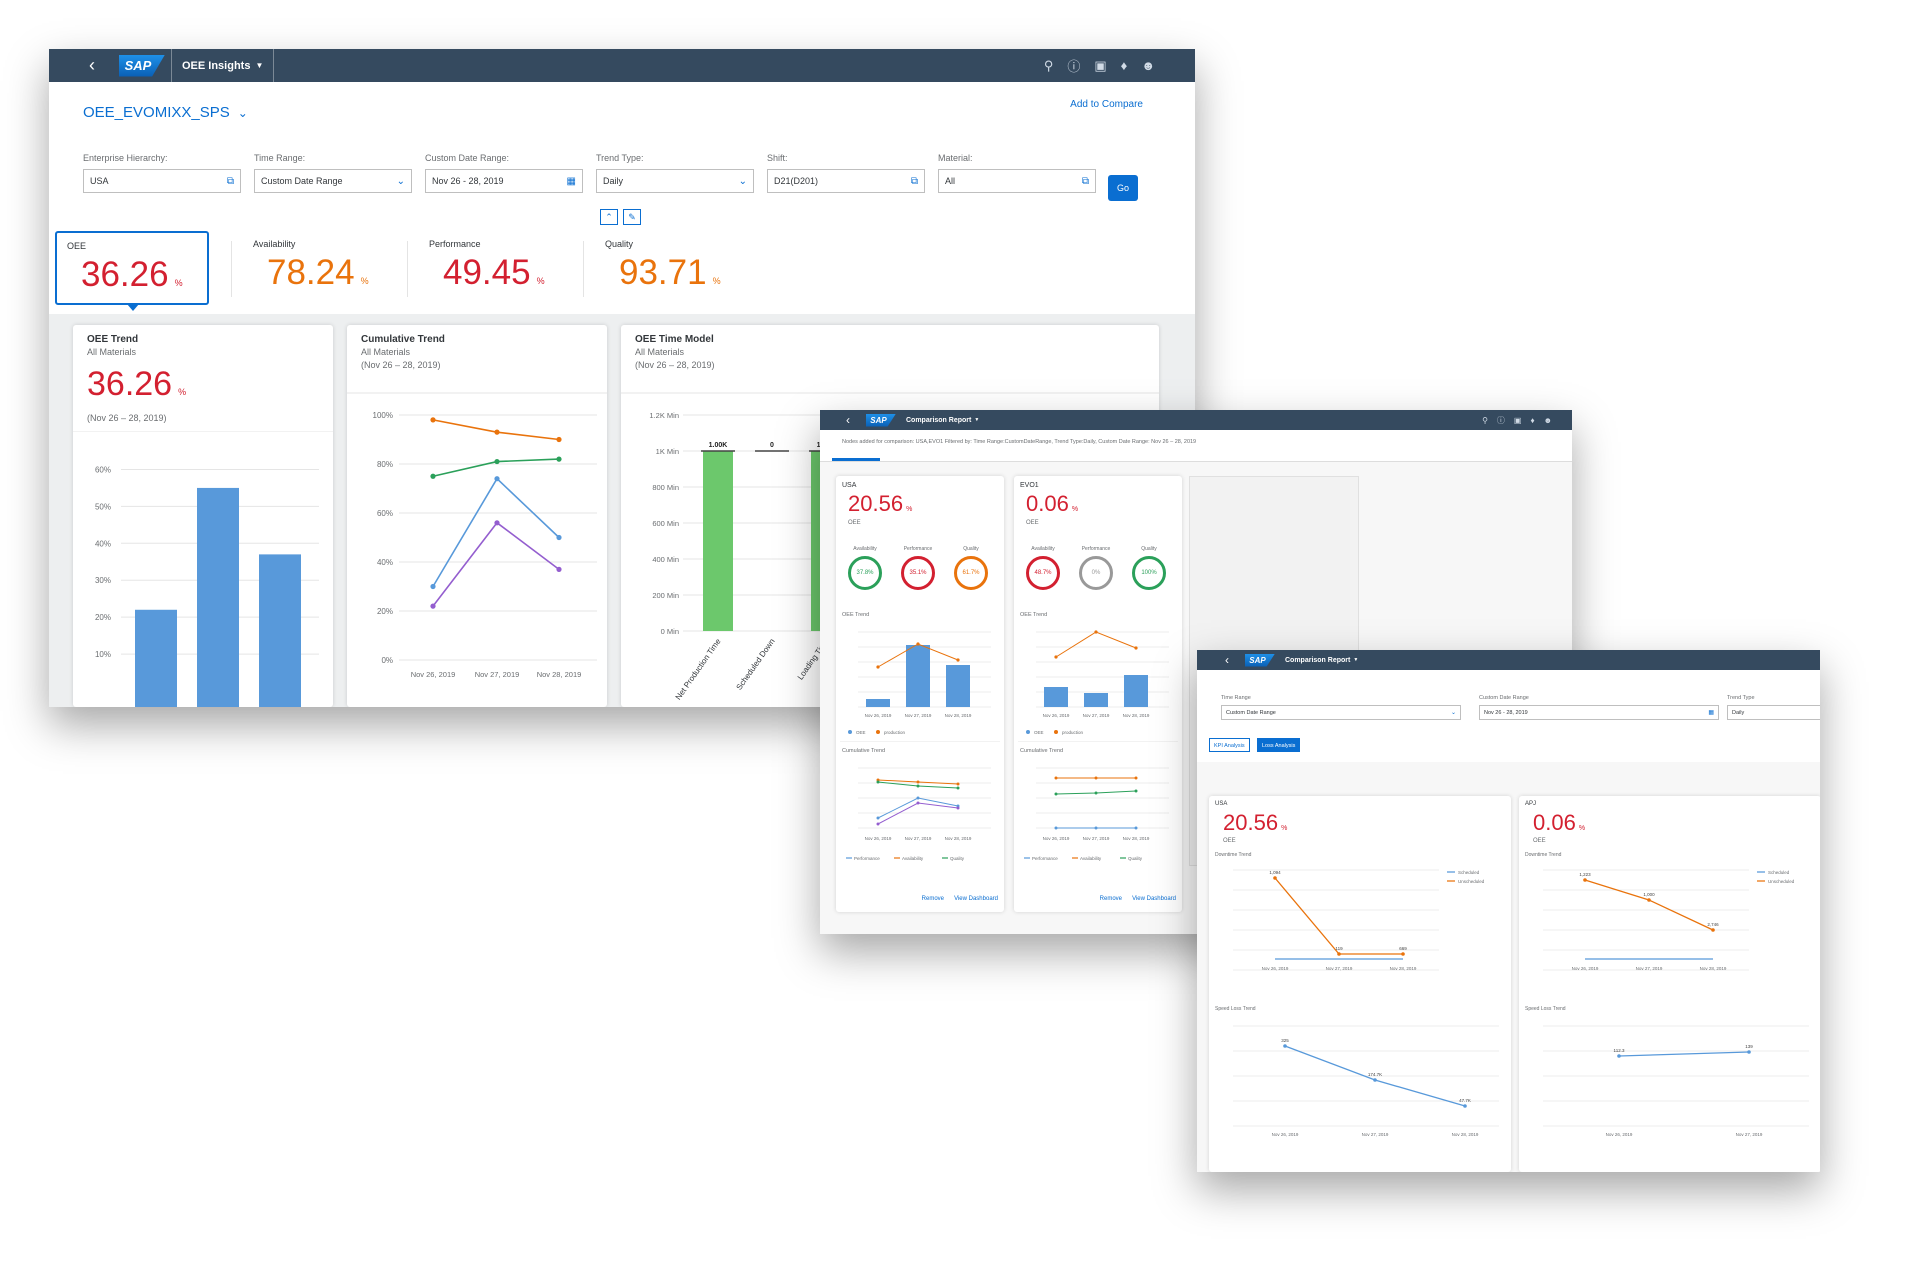 The width and height of the screenshot is (1920, 1275). Describe the element at coordinates (1017, 181) in the screenshot. I see `filter-input: All ⧉` at that location.